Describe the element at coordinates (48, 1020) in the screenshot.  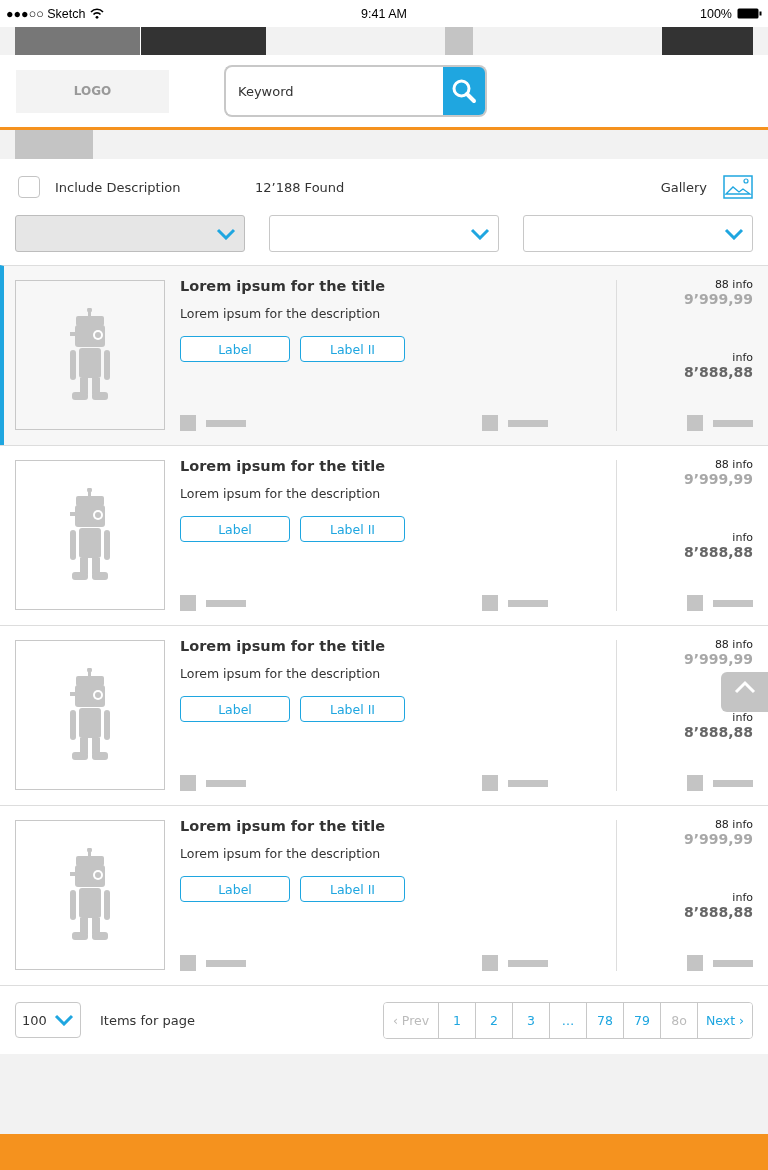
I see `page-size-select: 100` at that location.